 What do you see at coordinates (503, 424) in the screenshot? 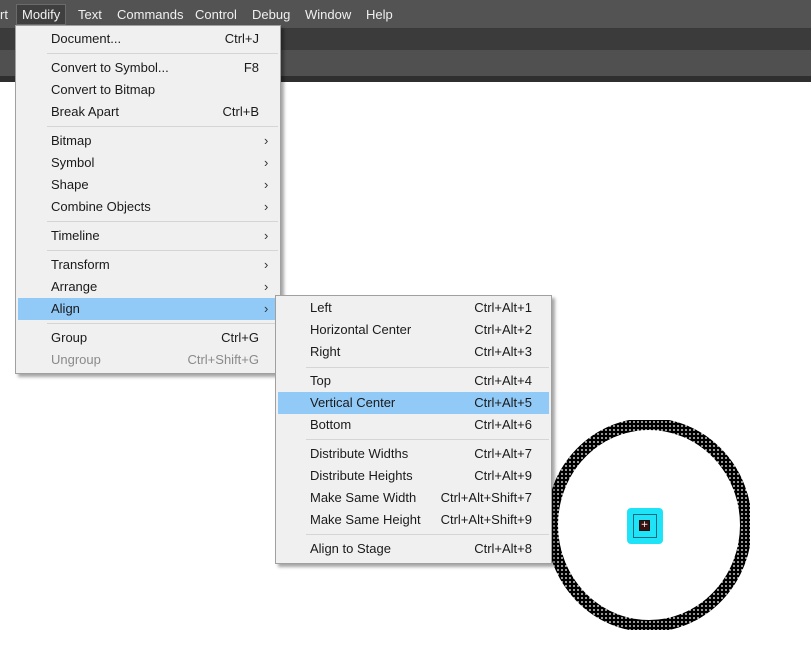
I see `menu-item-shortcut: Ctrl+Alt+6` at bounding box center [503, 424].